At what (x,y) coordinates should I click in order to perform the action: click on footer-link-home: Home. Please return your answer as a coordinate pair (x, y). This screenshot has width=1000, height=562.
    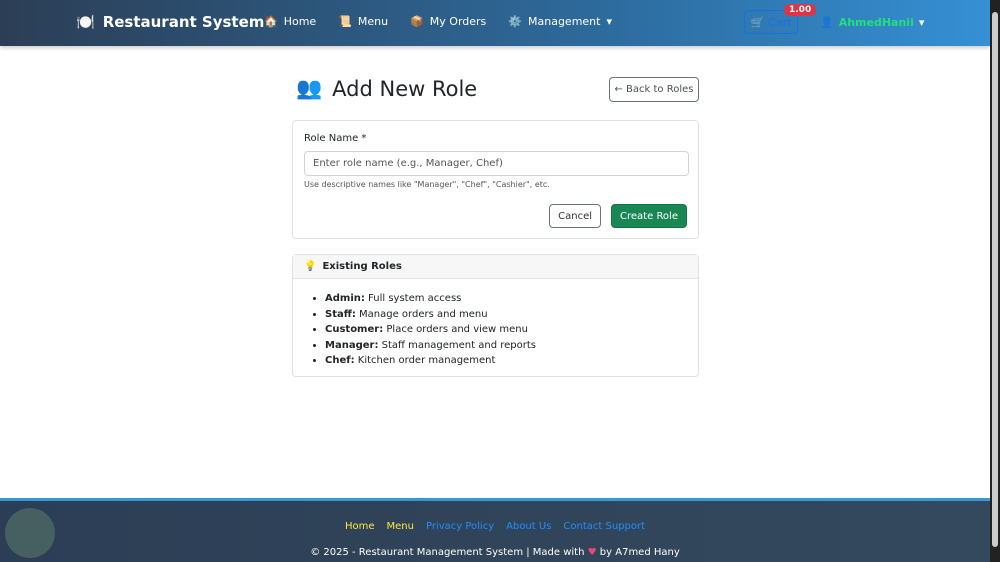
    Looking at the image, I should click on (360, 526).